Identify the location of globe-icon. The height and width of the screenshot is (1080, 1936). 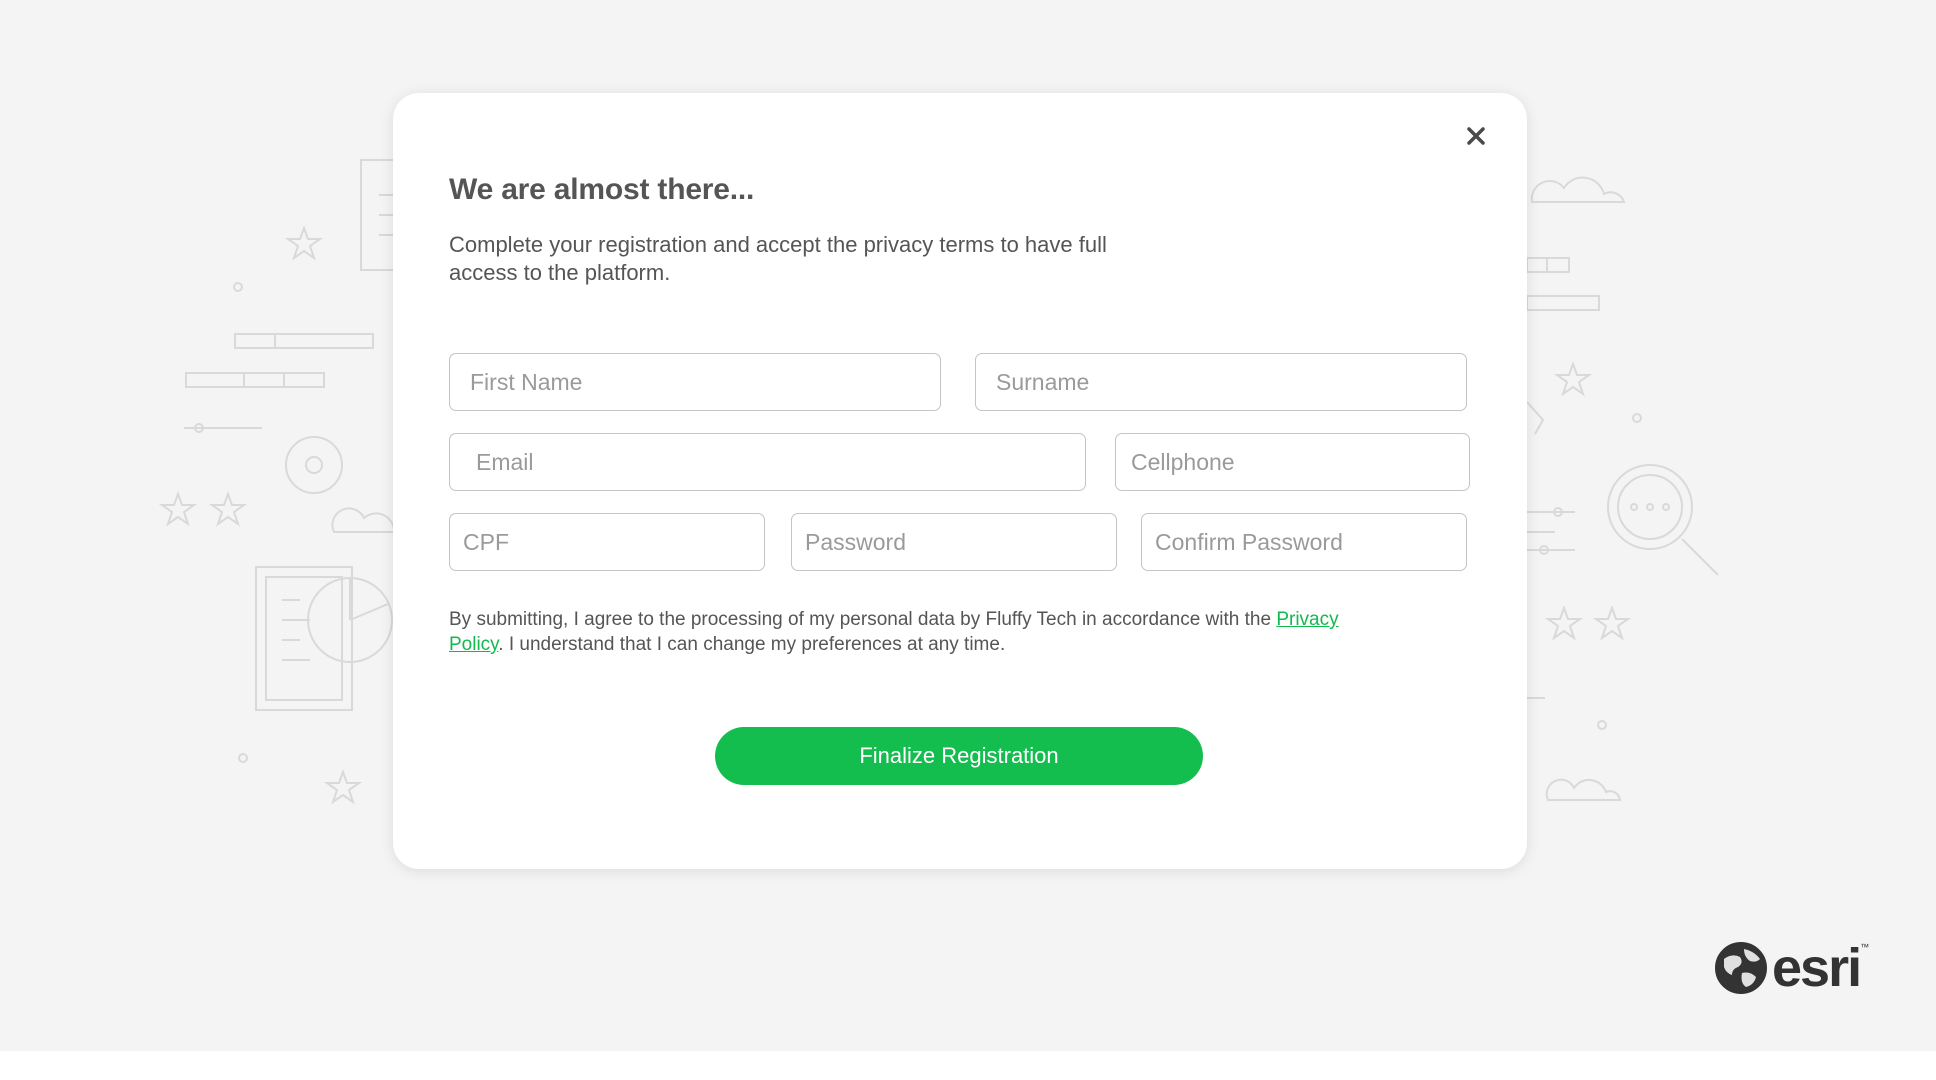
(1741, 968).